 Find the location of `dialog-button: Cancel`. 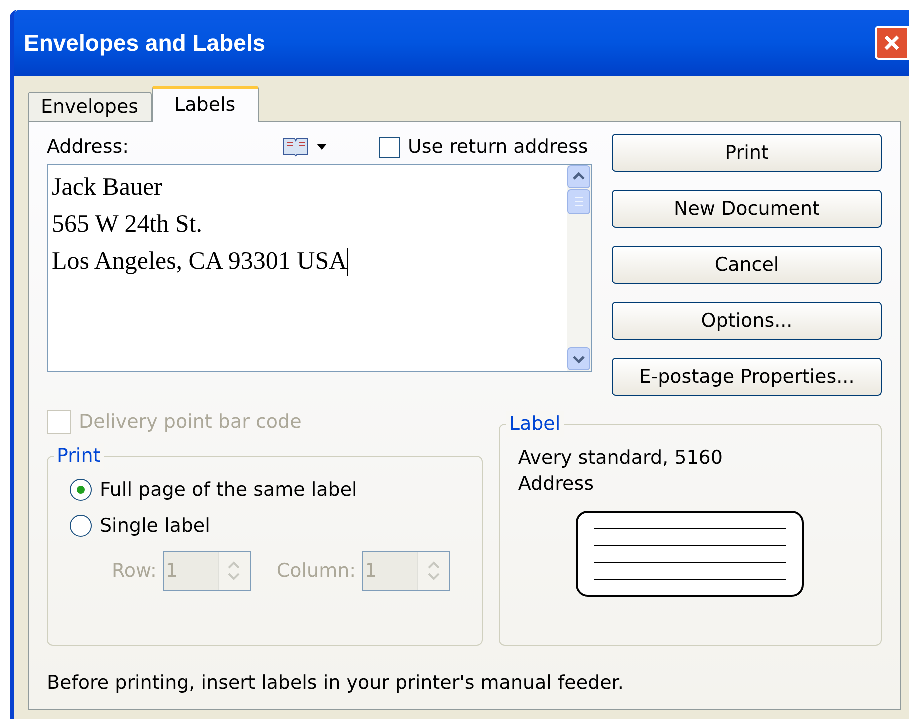

dialog-button: Cancel is located at coordinates (747, 265).